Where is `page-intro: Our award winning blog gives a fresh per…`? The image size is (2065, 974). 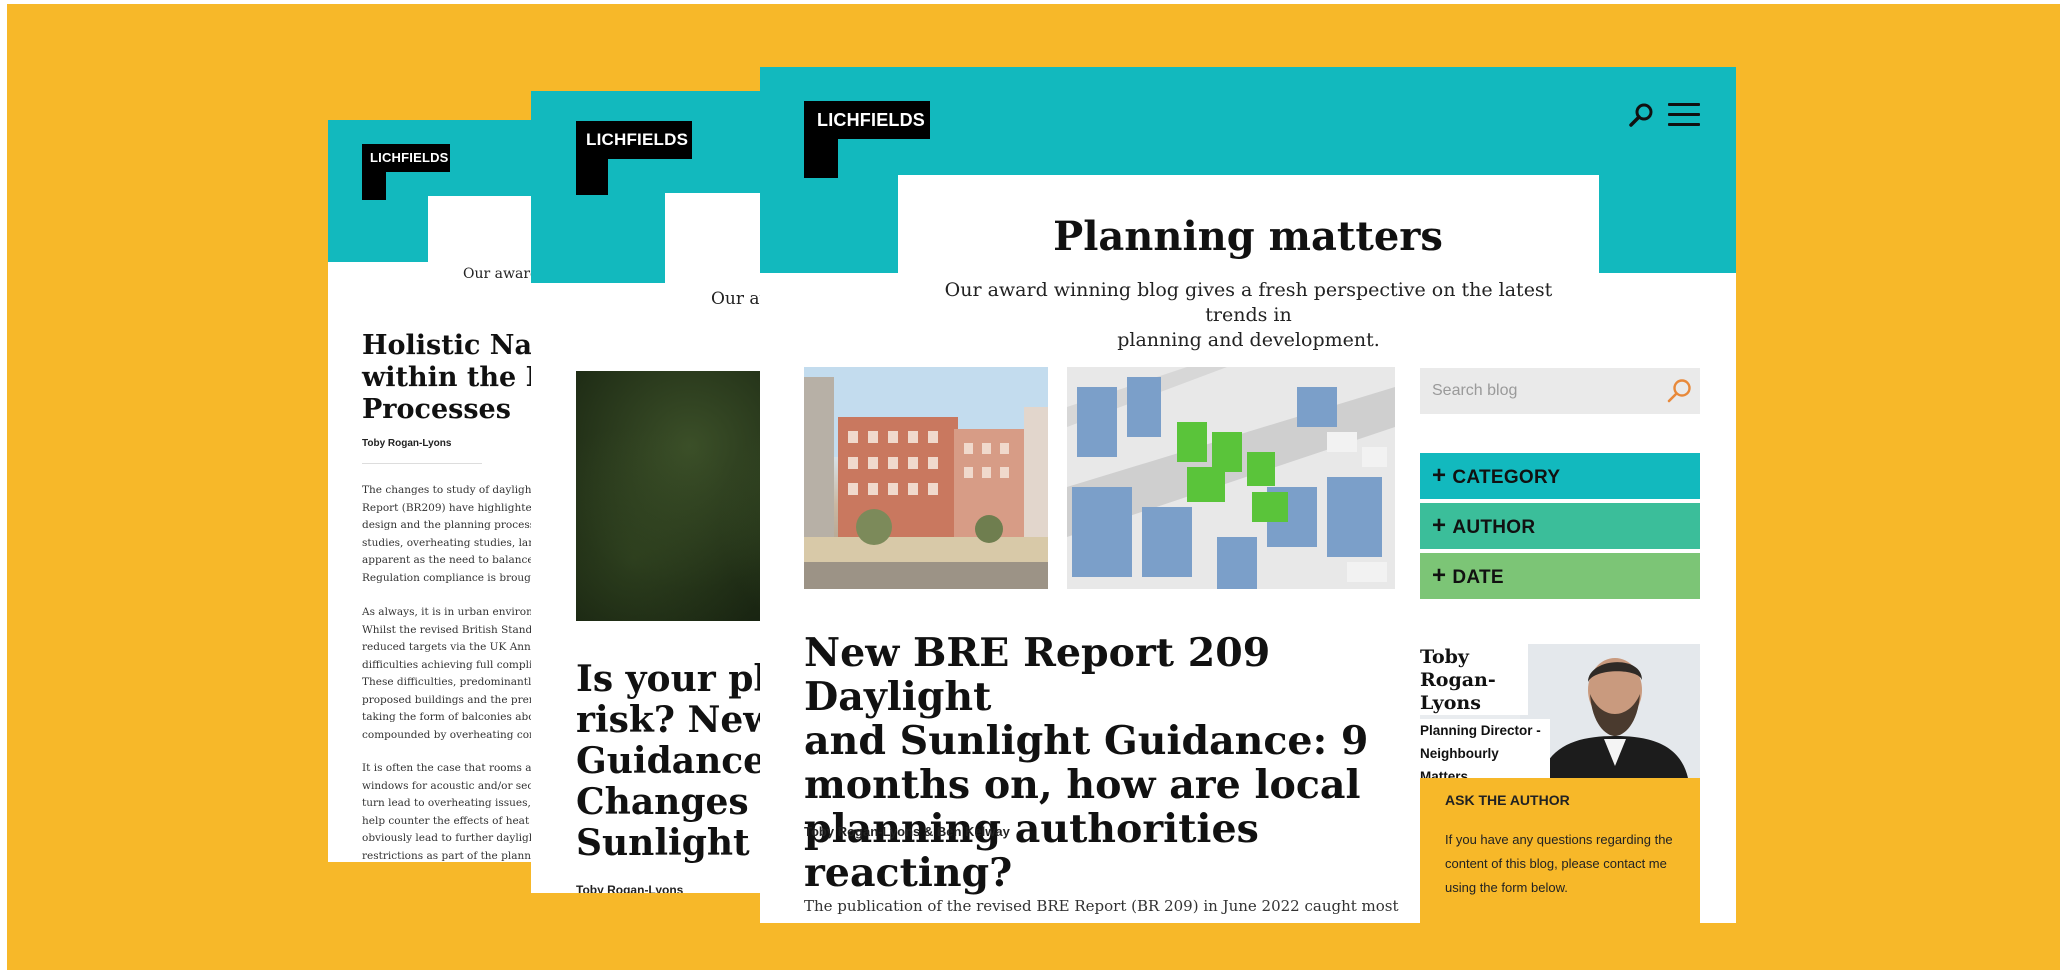 page-intro: Our award winning blog gives a fresh per… is located at coordinates (1248, 315).